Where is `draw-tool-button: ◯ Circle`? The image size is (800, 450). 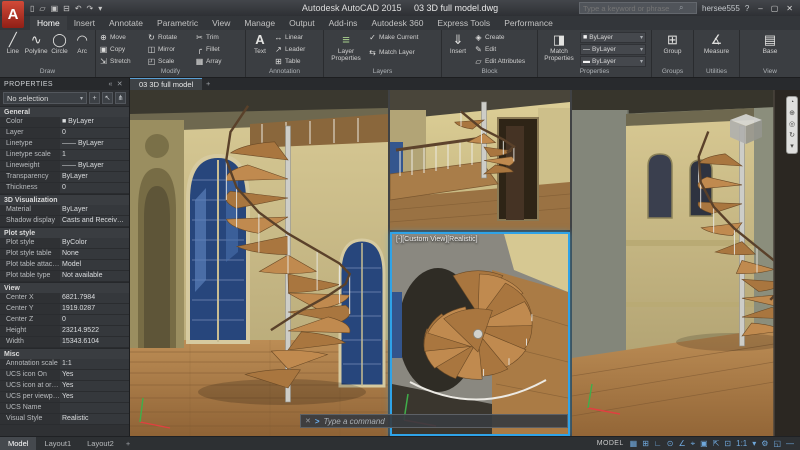
draw-tool-button: ◯ Circle is located at coordinates (60, 43).